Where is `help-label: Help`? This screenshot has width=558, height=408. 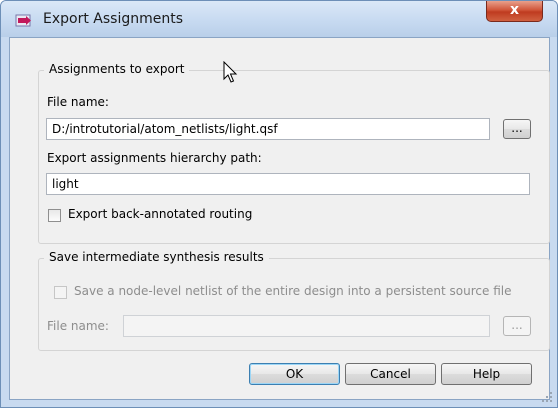
help-label: Help is located at coordinates (486, 374).